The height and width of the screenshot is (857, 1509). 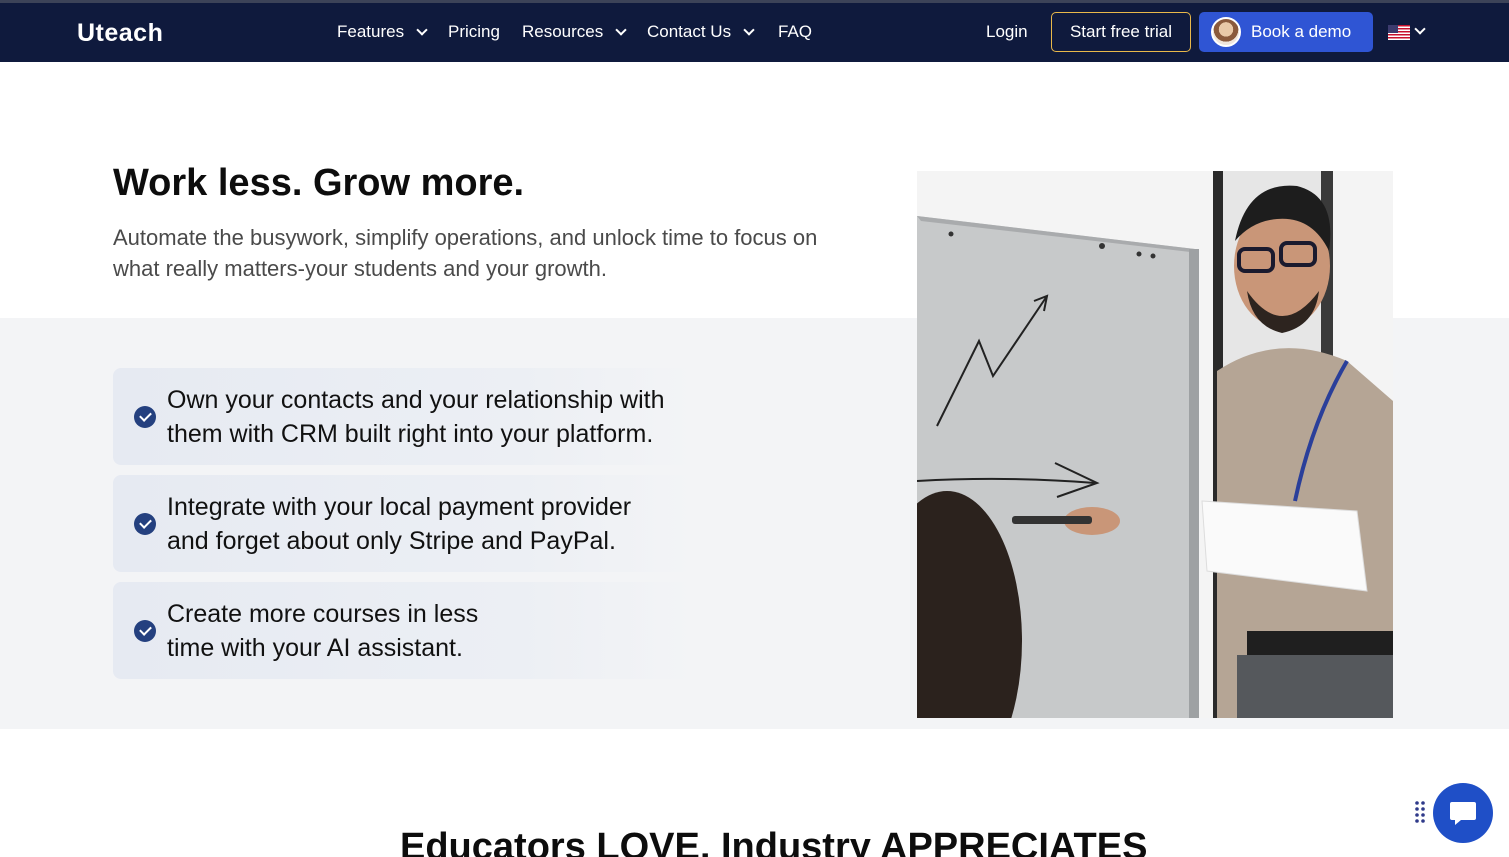 I want to click on book-demo-button: Book a demo, so click(x=1286, y=32).